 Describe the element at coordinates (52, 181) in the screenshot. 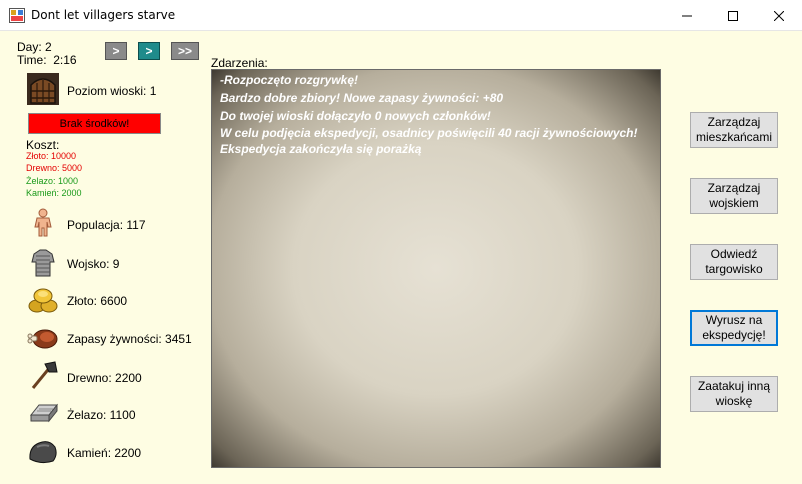

I see `cost-iron: Żelazo: 1000` at that location.